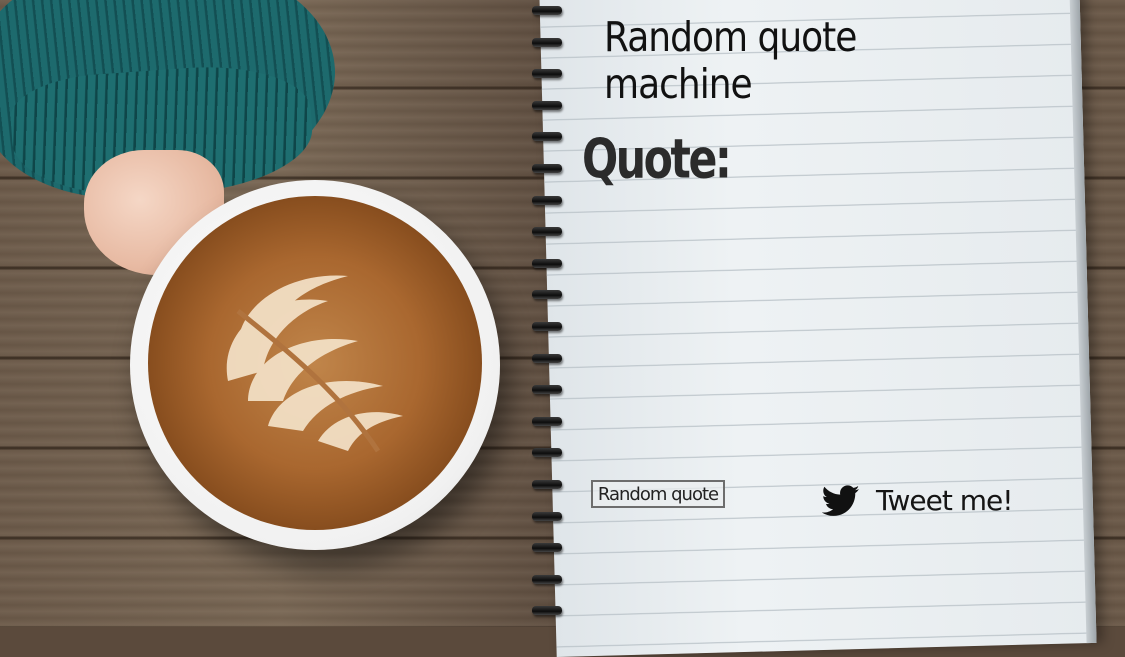 The width and height of the screenshot is (1125, 657). What do you see at coordinates (841, 500) in the screenshot?
I see `twitter-bird-icon` at bounding box center [841, 500].